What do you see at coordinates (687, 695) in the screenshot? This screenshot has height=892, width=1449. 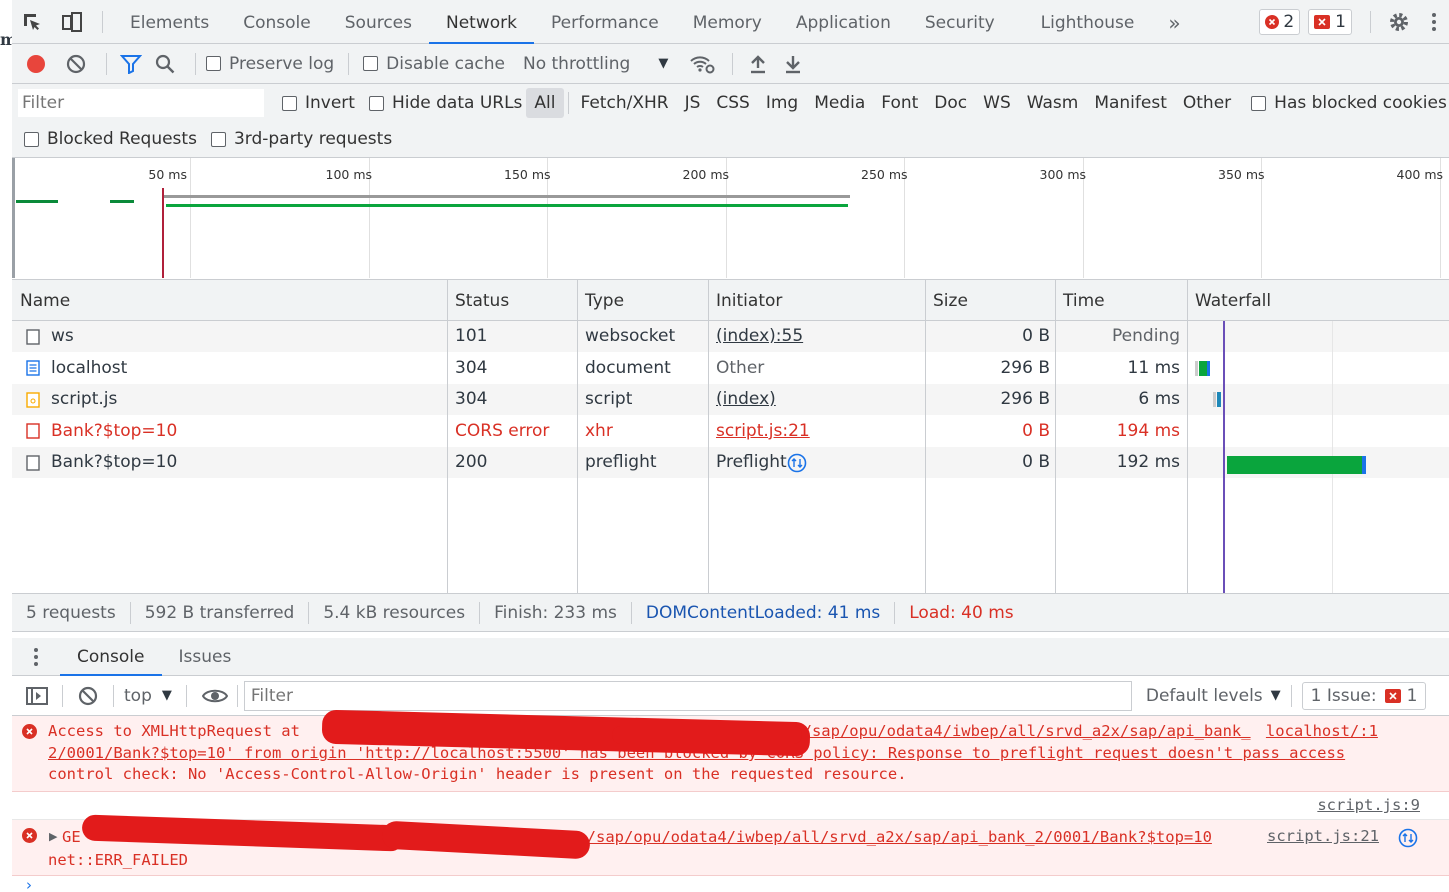 I see `console-filter-input` at bounding box center [687, 695].